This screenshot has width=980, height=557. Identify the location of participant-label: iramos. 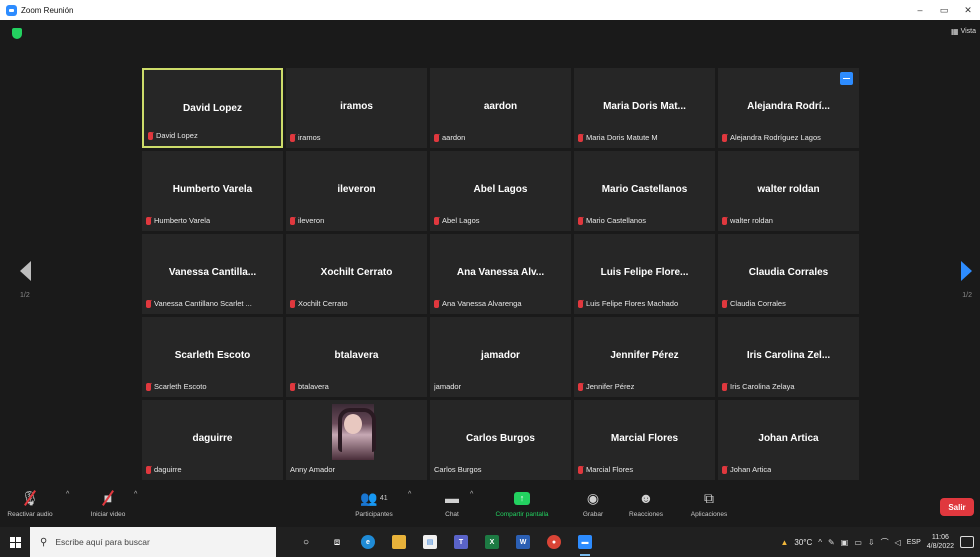
(305, 137).